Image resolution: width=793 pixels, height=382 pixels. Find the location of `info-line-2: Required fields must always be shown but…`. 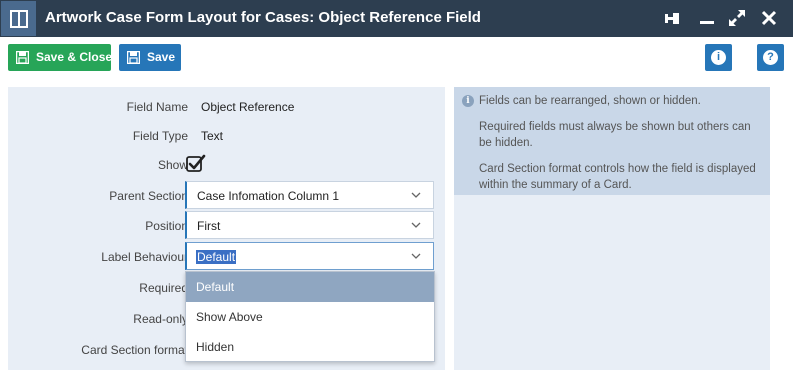

info-line-2: Required fields must always be shown but… is located at coordinates (615, 135).